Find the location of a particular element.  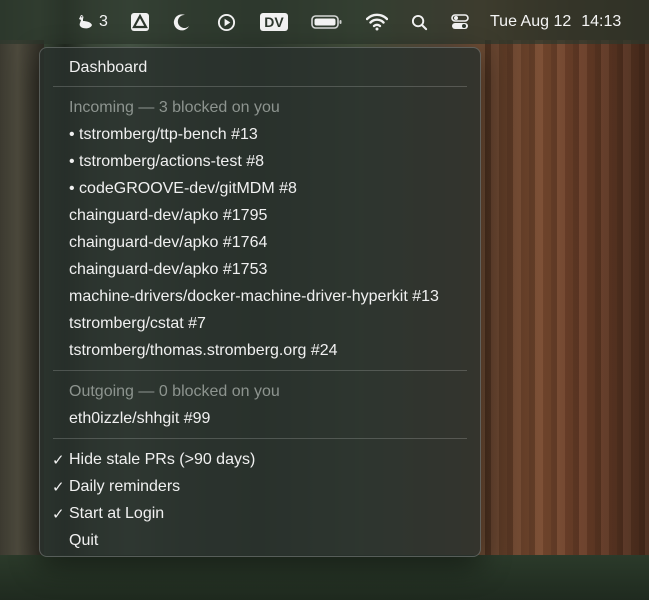

goose-count: 3 is located at coordinates (103, 21).